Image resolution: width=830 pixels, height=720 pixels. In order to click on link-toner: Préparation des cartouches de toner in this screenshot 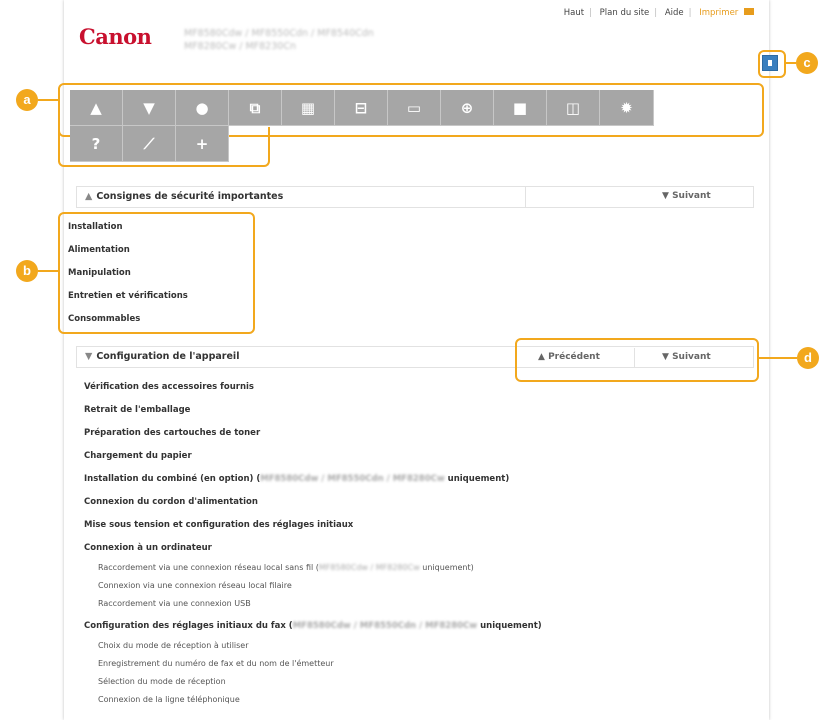, I will do `click(172, 433)`.